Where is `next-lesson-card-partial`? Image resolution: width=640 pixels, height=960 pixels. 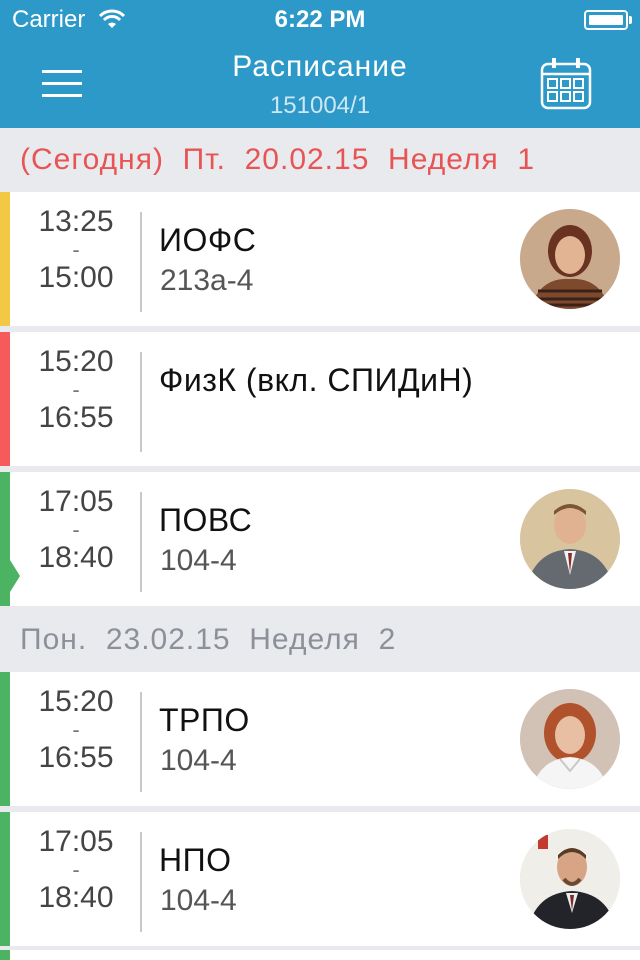
next-lesson-card-partial is located at coordinates (320, 955).